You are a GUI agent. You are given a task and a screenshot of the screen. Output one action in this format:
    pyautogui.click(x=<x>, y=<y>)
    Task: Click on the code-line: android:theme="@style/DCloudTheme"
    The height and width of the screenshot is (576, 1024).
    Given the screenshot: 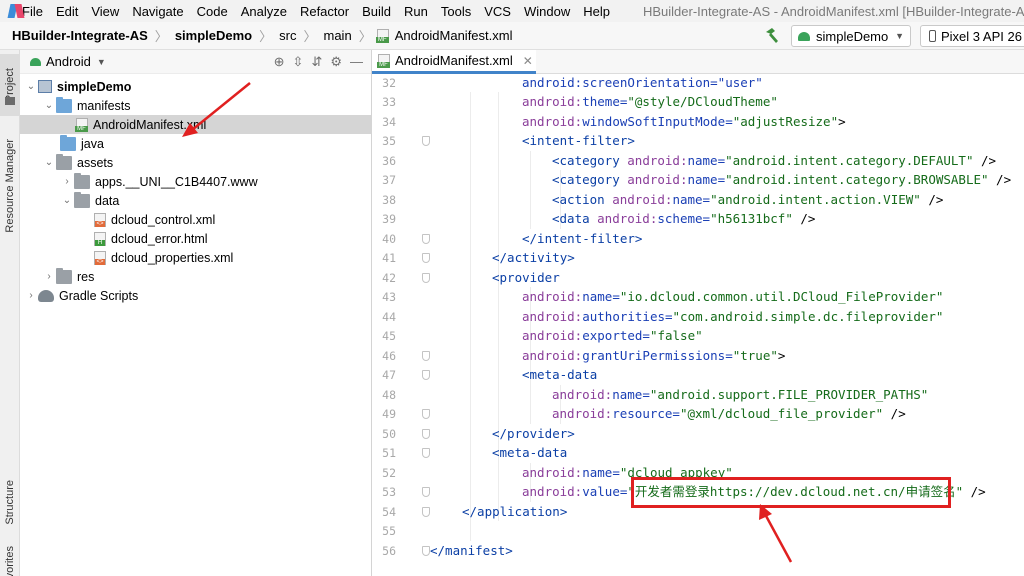 What is the action you would take?
    pyautogui.click(x=650, y=102)
    